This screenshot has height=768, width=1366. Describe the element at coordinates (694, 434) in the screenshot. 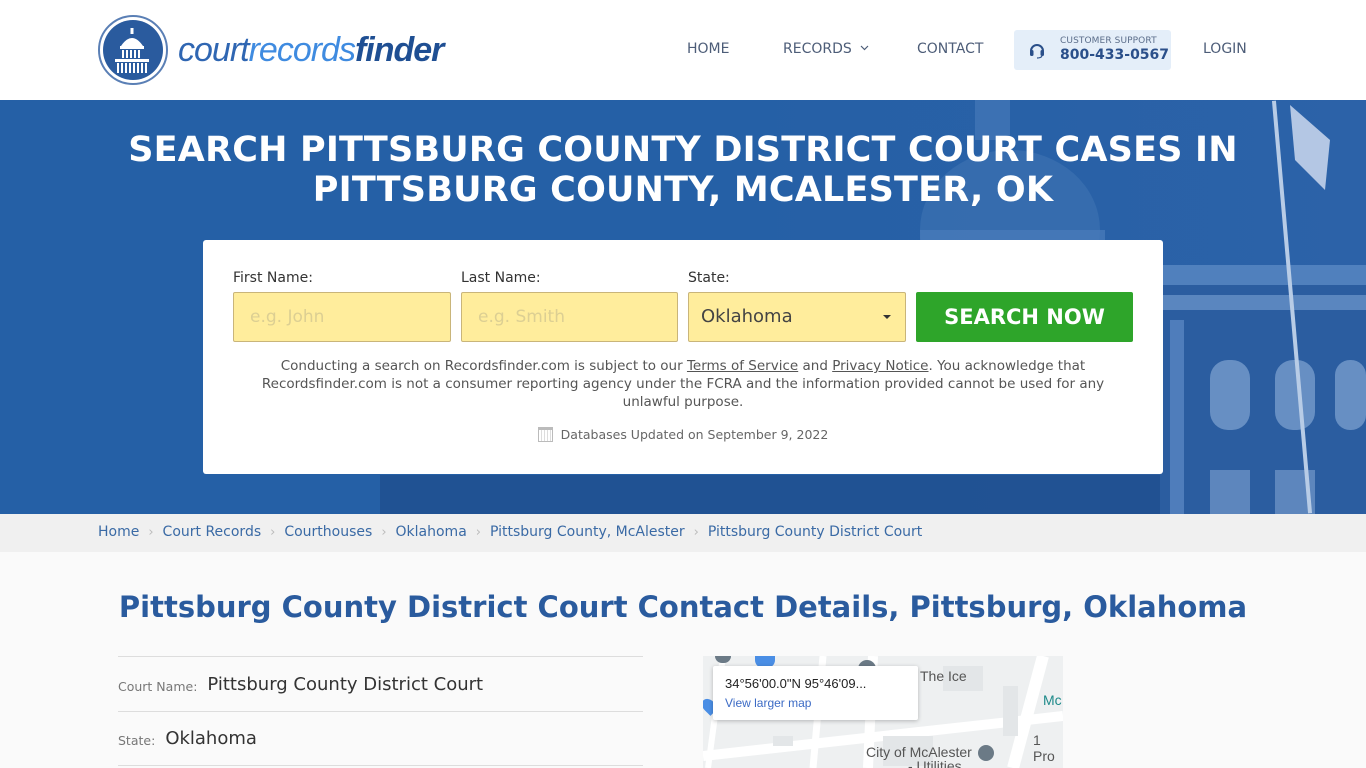

I see `database-updated-text: Databases Updated on September 9, 2022` at that location.